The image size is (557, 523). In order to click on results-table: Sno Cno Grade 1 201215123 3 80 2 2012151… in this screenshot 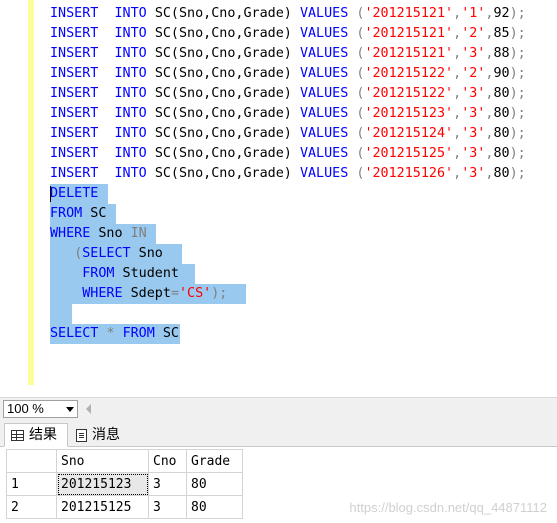, I will do `click(124, 484)`.